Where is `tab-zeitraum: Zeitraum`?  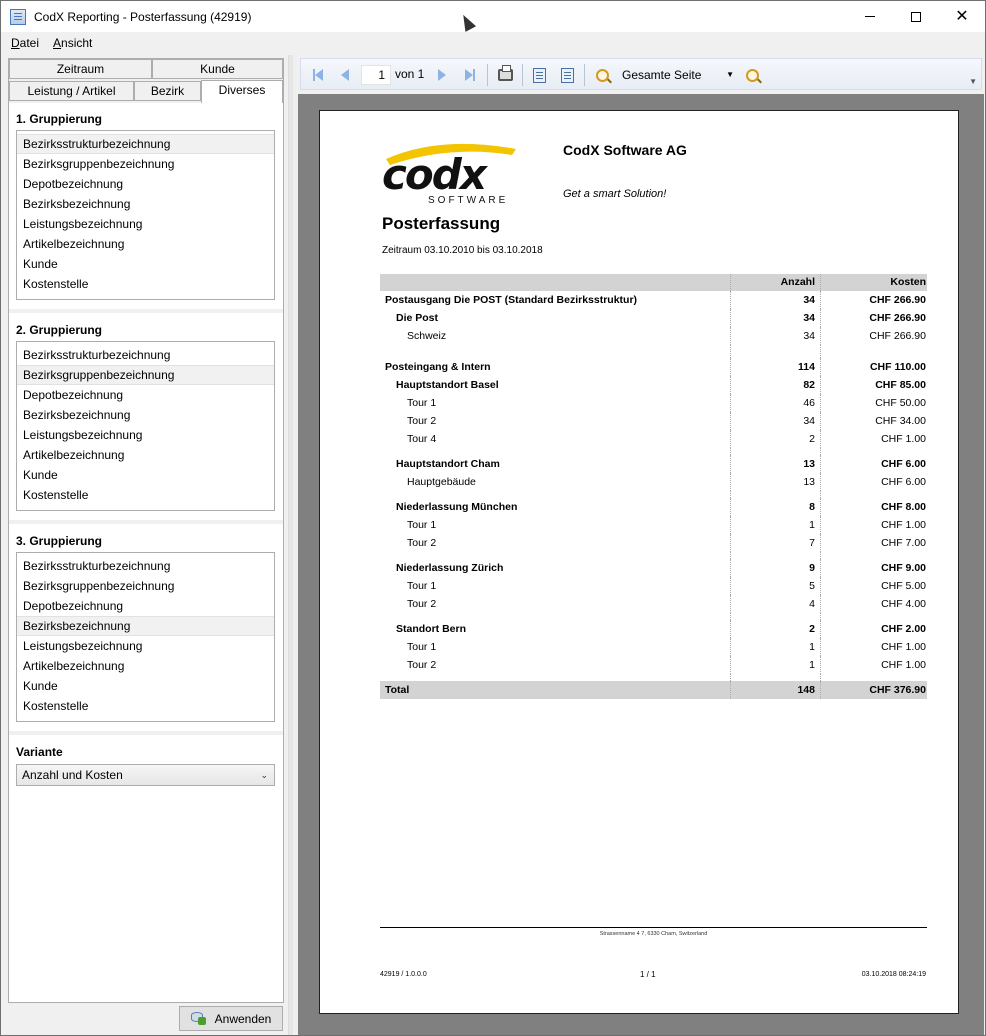 tab-zeitraum: Zeitraum is located at coordinates (80, 69).